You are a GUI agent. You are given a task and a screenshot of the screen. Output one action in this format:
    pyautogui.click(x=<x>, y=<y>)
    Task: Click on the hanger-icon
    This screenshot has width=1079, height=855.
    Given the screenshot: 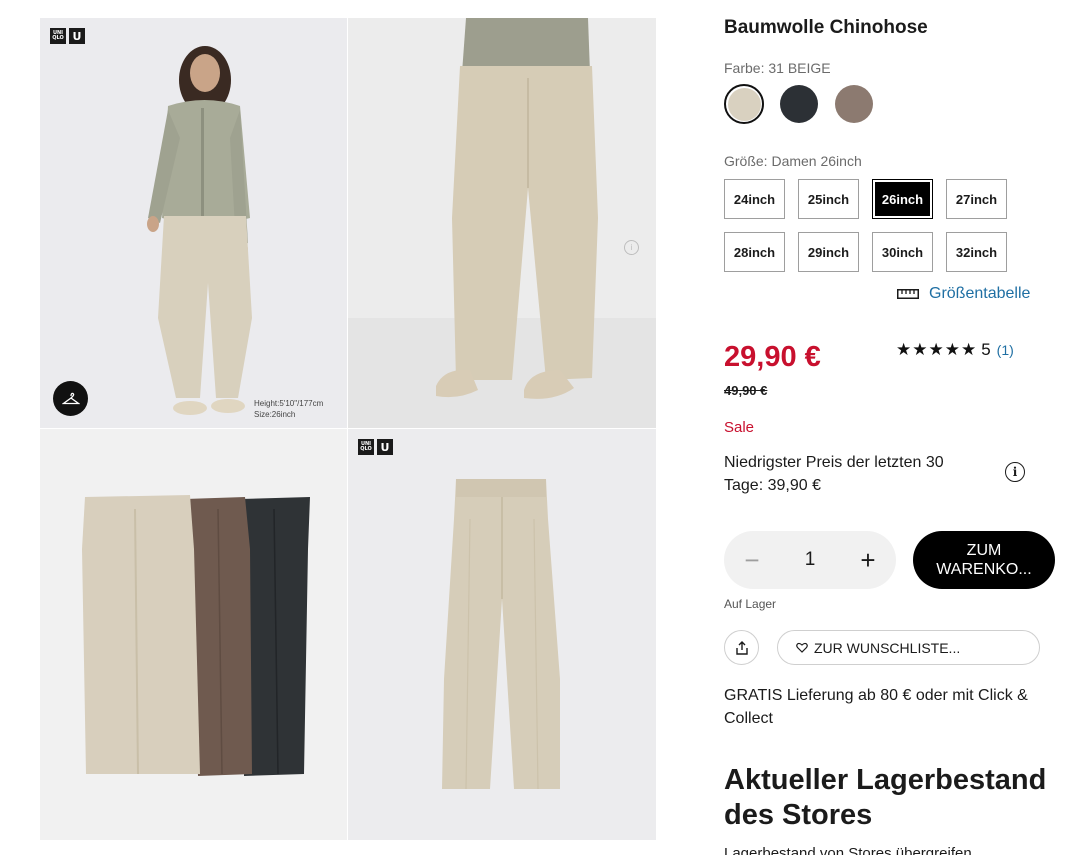 What is the action you would take?
    pyautogui.click(x=70, y=398)
    